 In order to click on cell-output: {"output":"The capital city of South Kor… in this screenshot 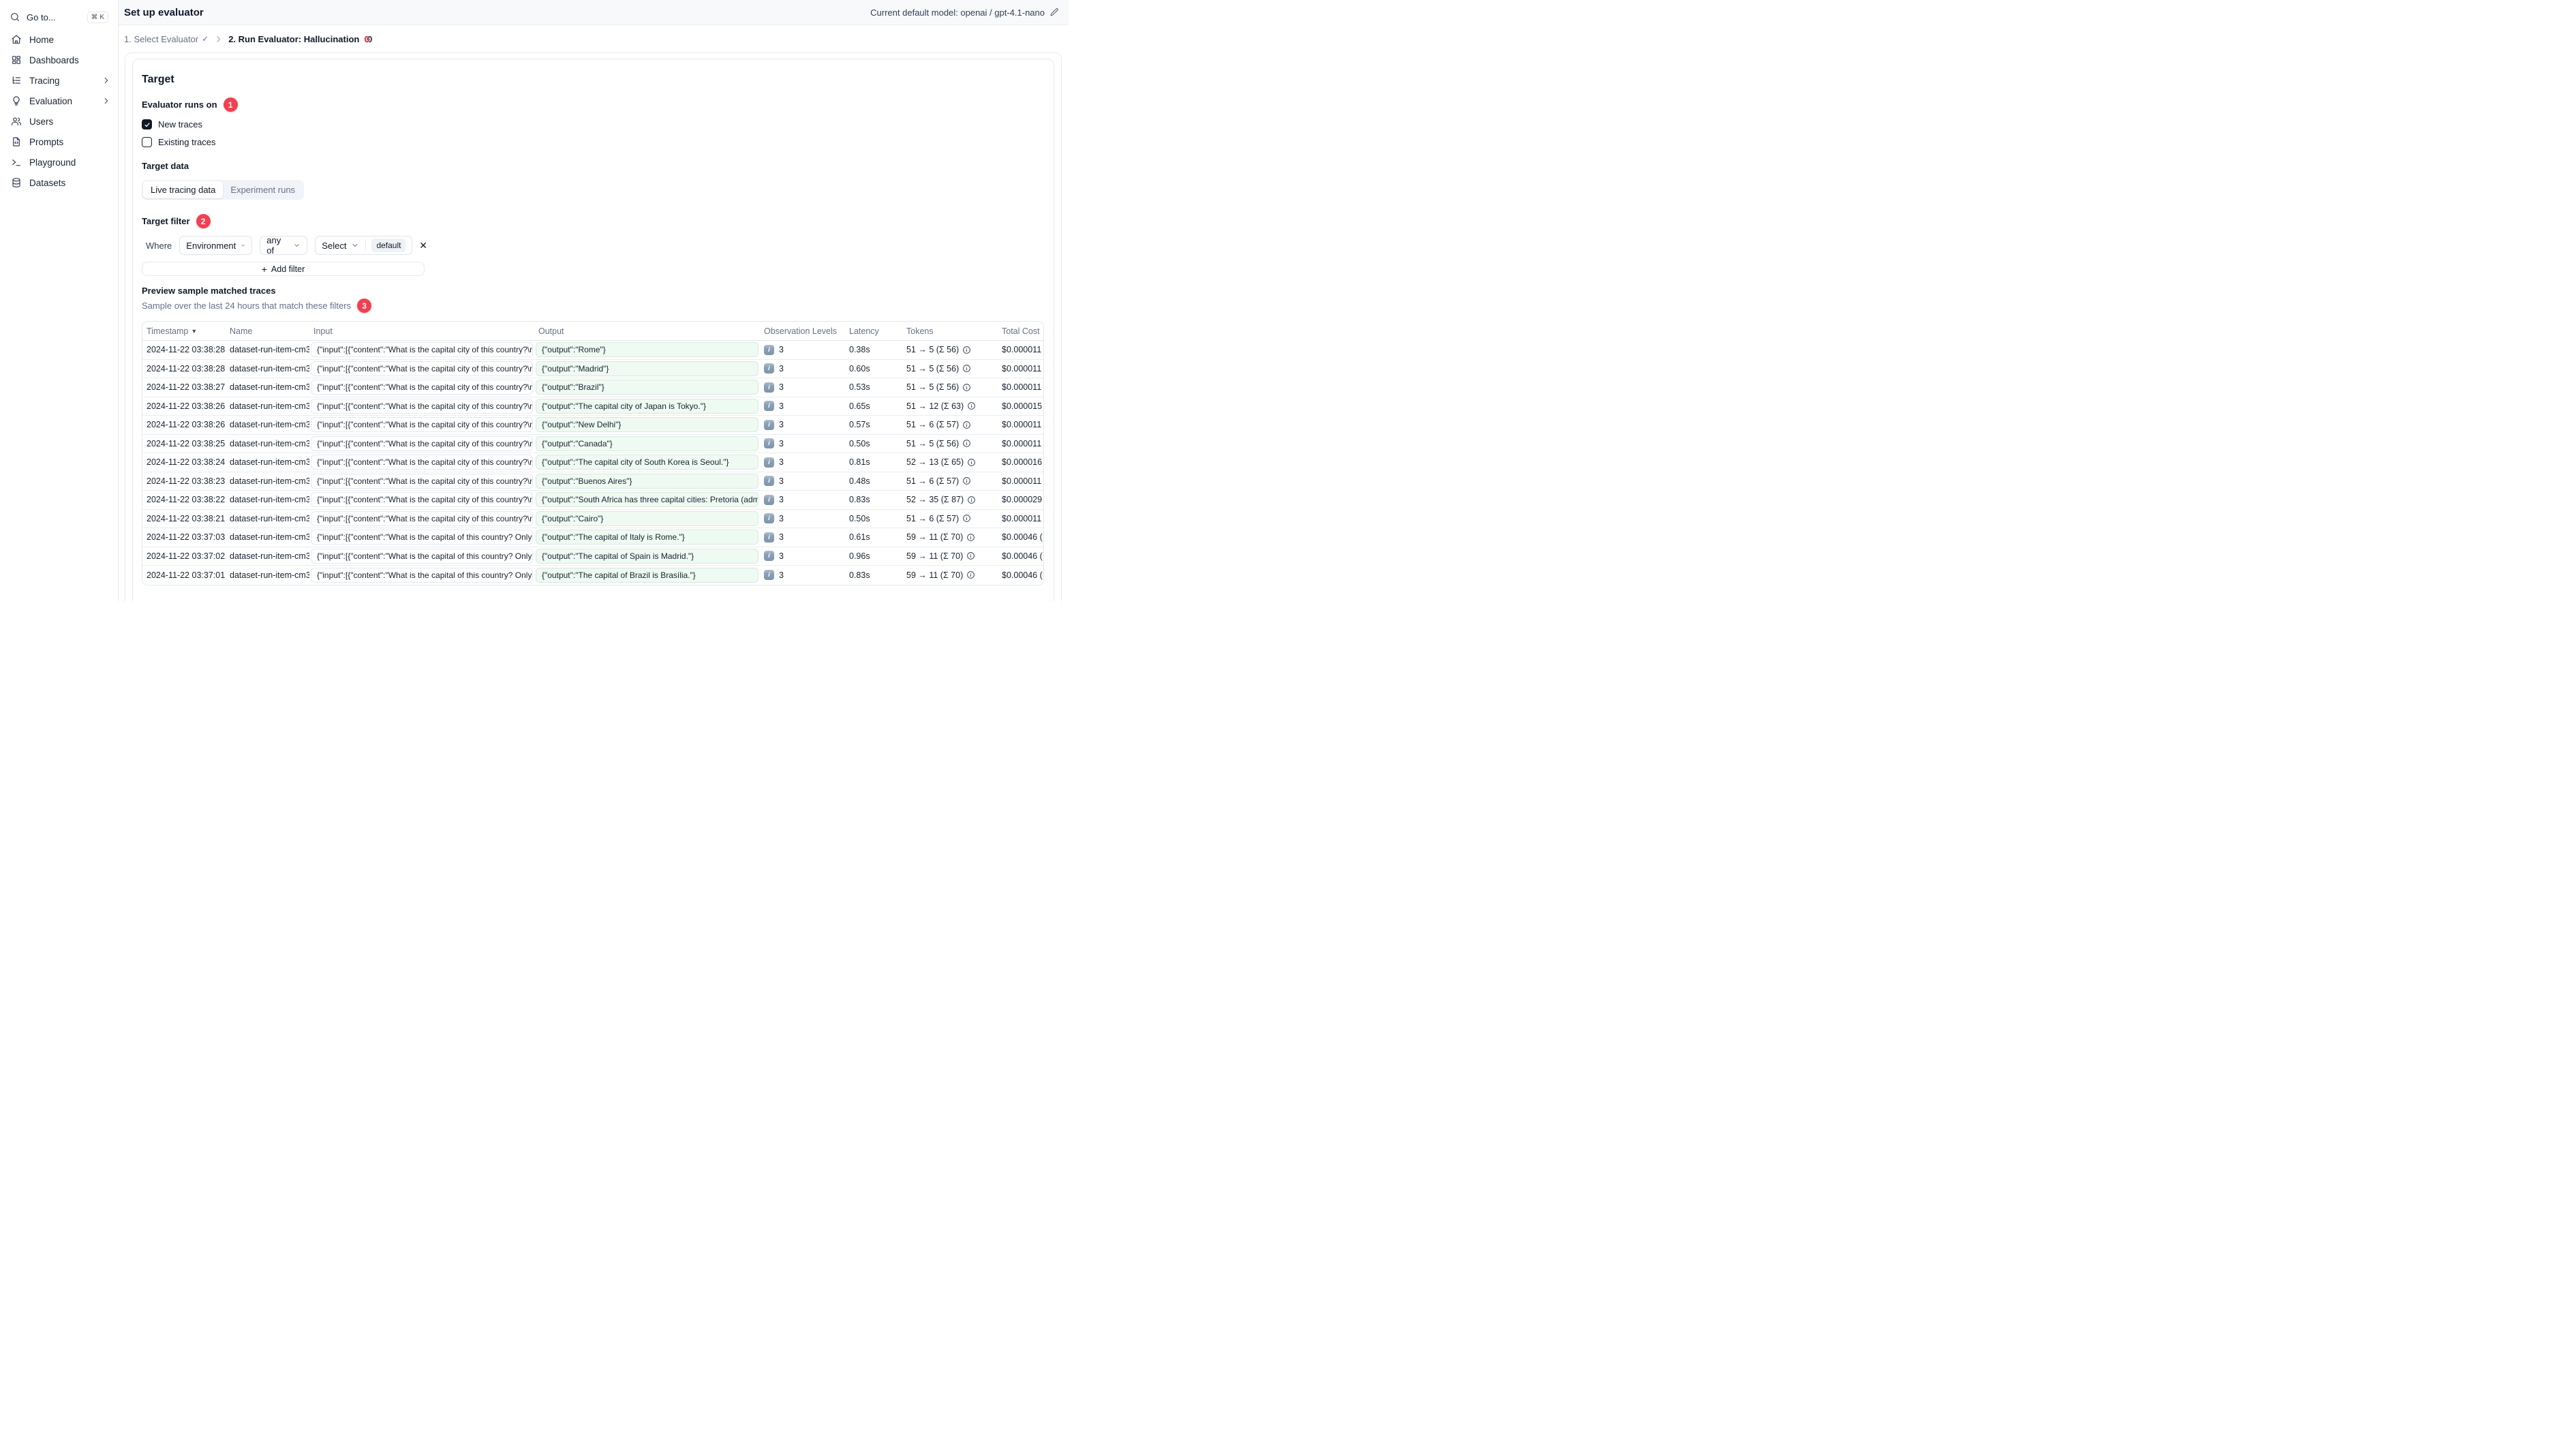, I will do `click(647, 463)`.